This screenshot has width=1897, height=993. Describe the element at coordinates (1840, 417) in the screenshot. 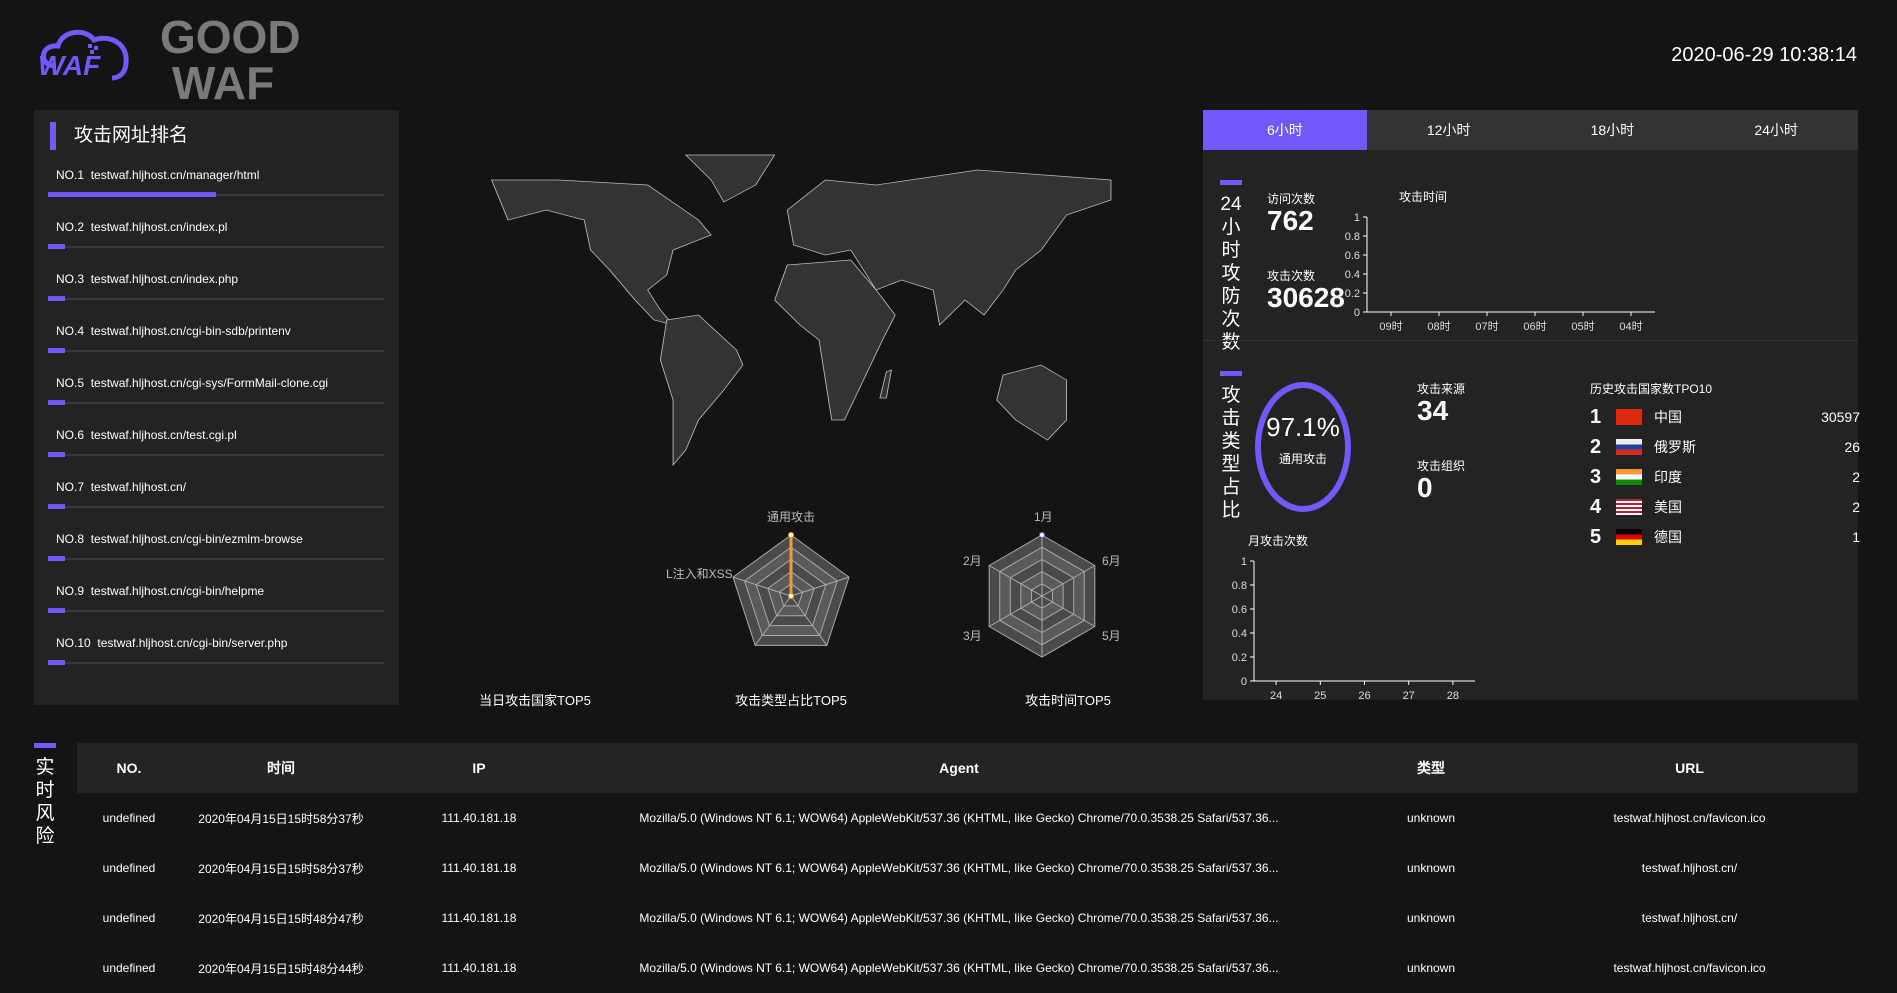

I see `country-count: 30597` at that location.